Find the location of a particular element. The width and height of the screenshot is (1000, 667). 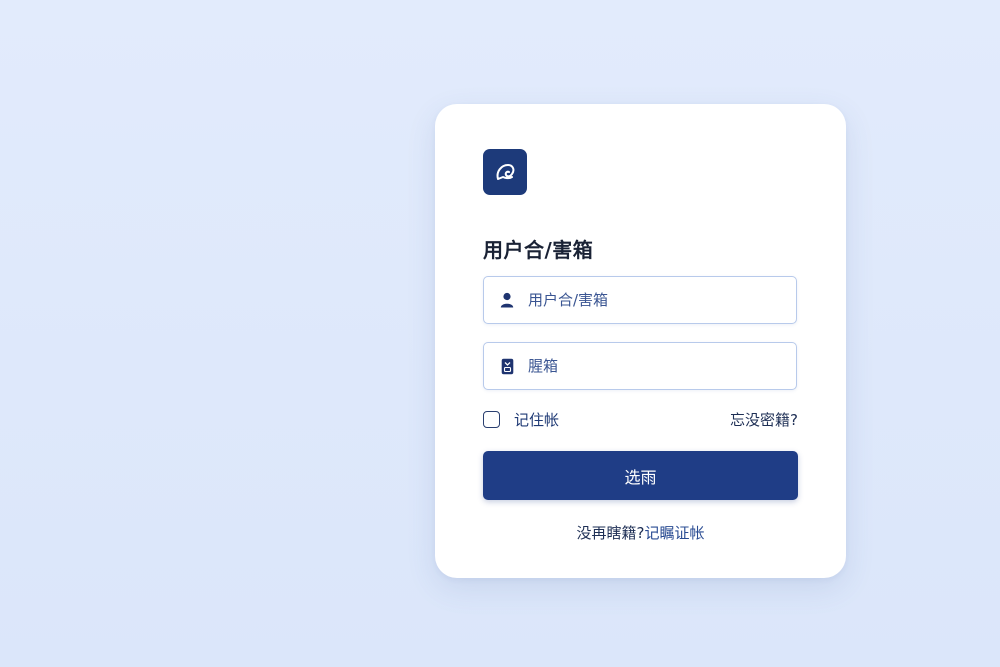

password-input is located at coordinates (658, 366).